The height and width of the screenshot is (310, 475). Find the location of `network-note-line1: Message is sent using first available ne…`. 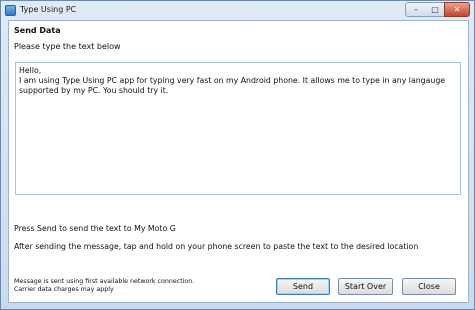

network-note-line1: Message is sent using first available ne… is located at coordinates (104, 281).